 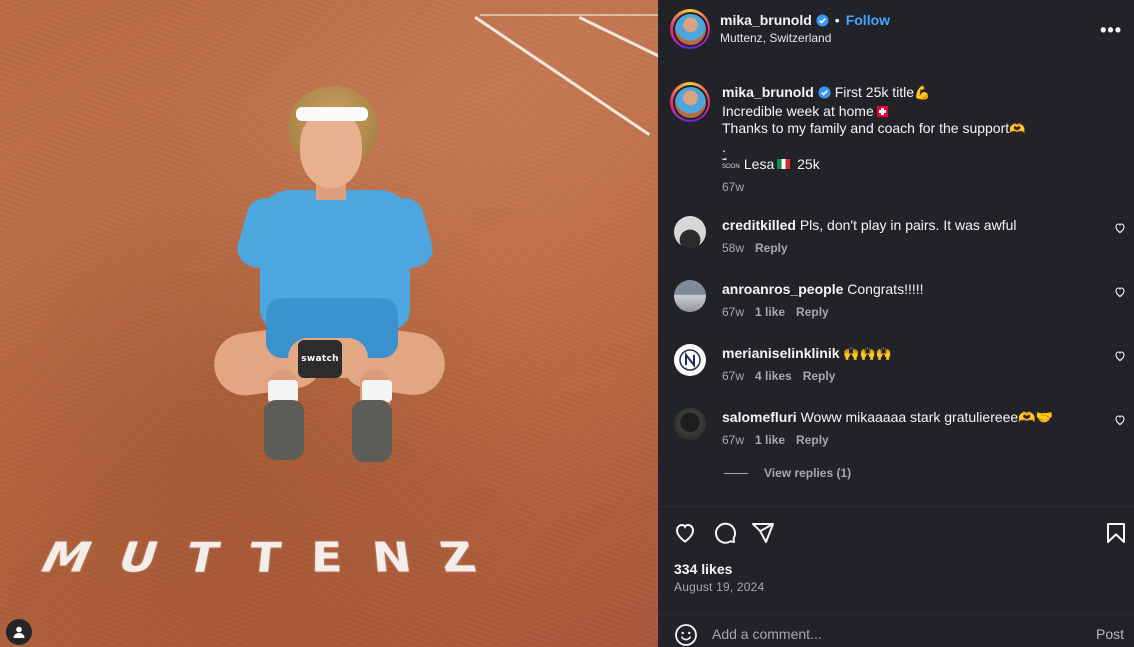 I want to click on caption-time: 67w, so click(x=873, y=188).